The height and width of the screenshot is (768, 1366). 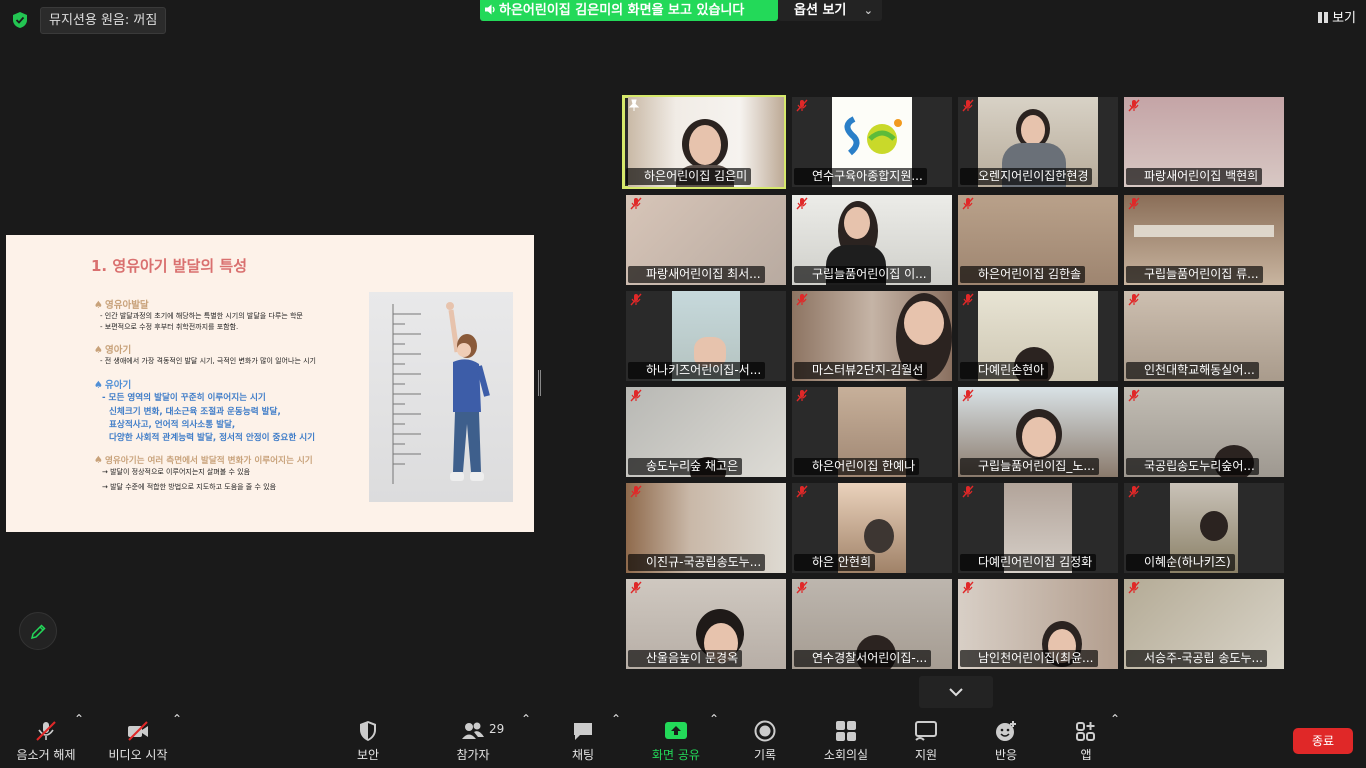 What do you see at coordinates (1194, 176) in the screenshot?
I see `participant-name: 파랑새어린이집 백현희` at bounding box center [1194, 176].